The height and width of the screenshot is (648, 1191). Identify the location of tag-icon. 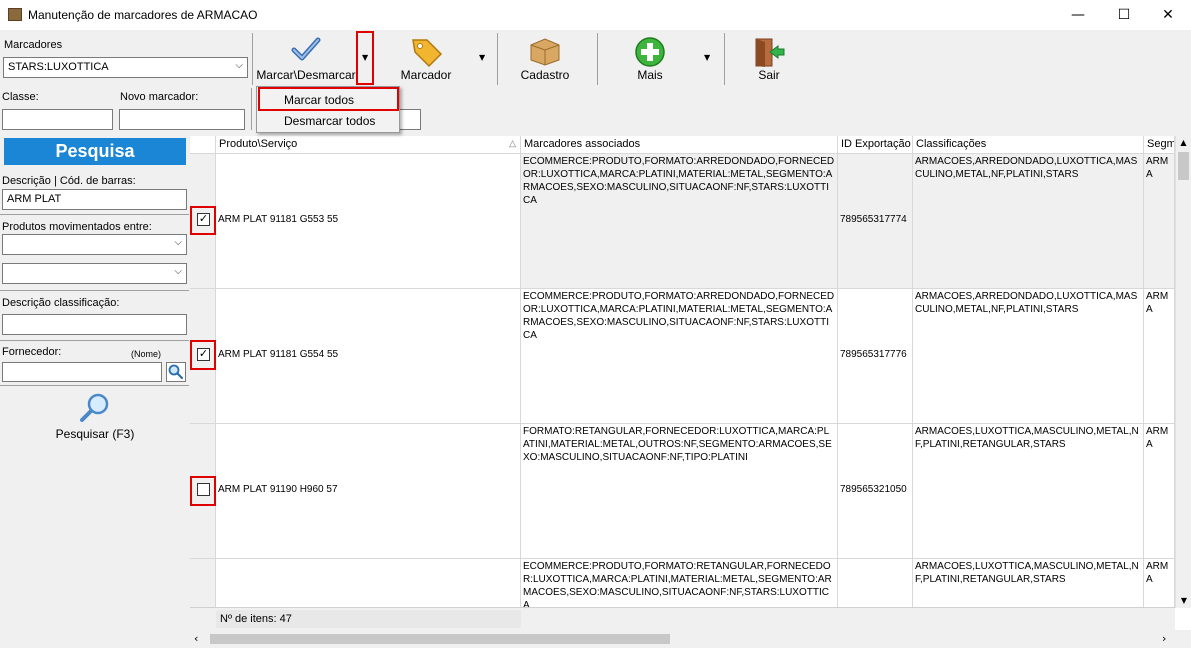
(427, 53).